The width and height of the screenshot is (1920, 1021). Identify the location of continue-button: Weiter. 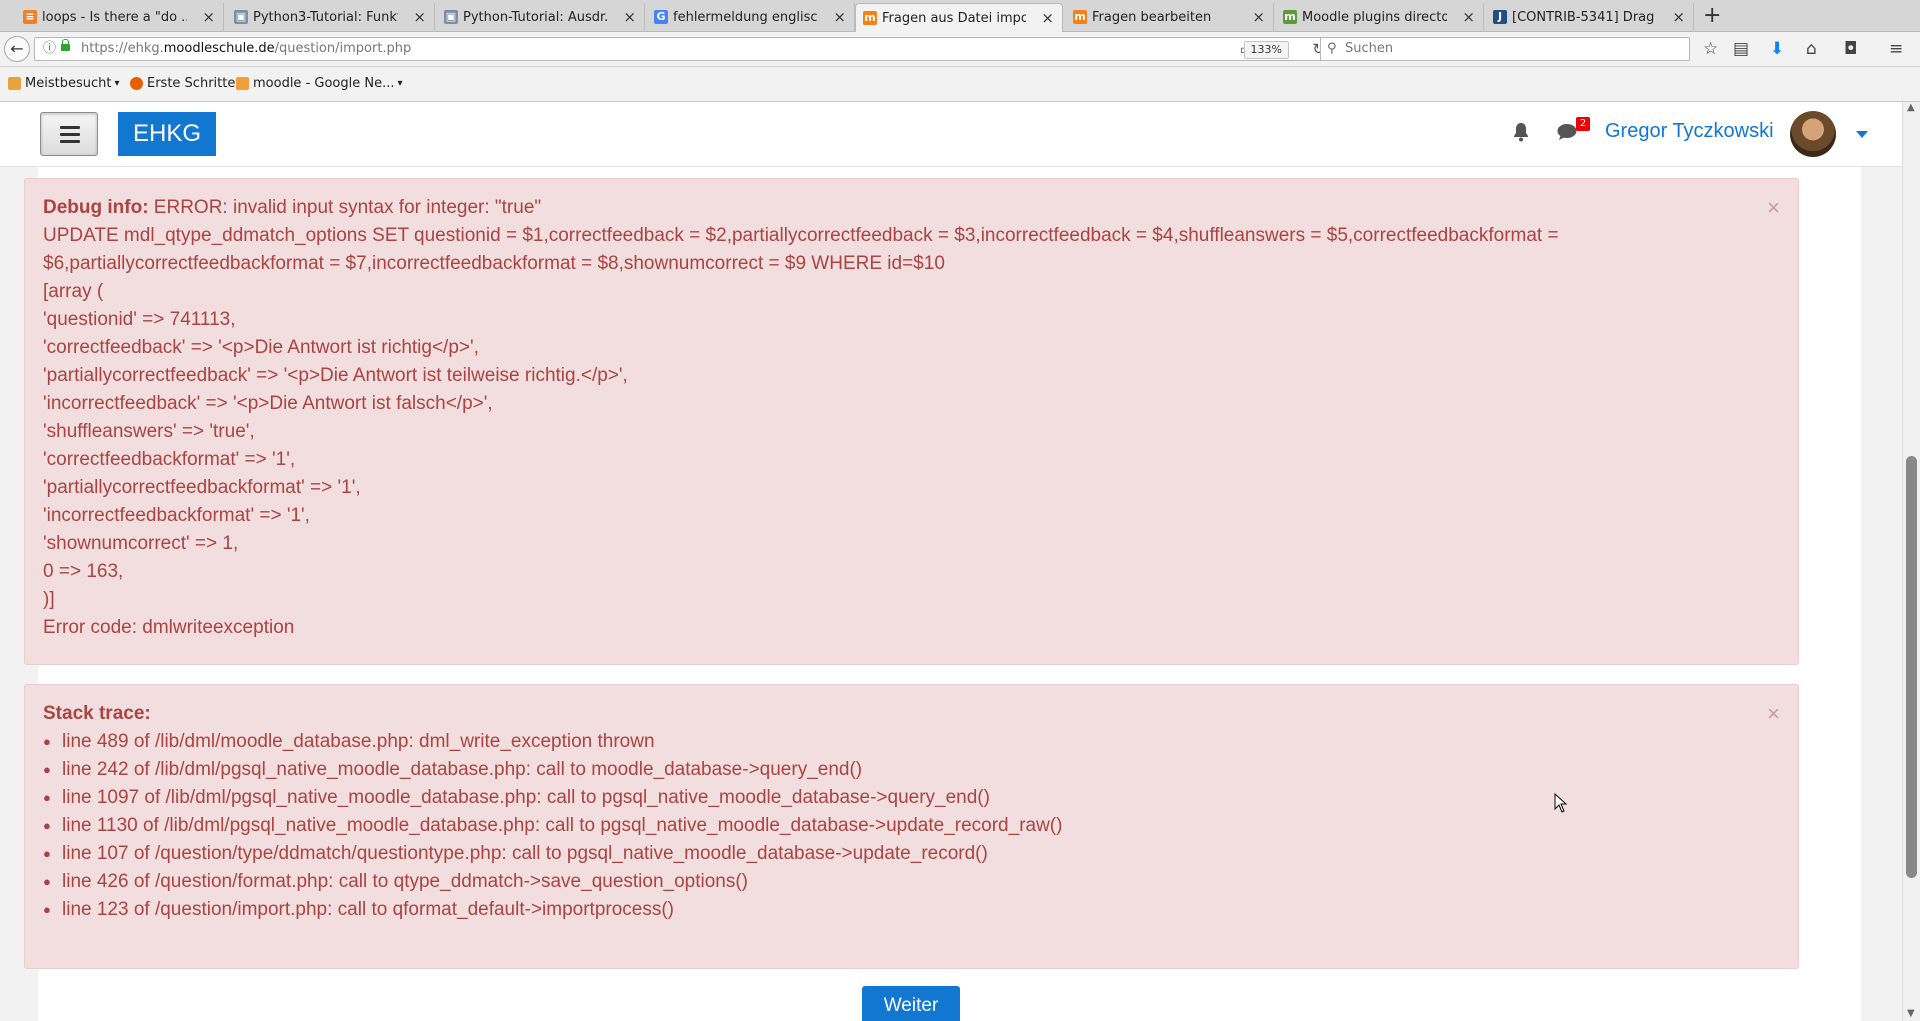
(911, 1003).